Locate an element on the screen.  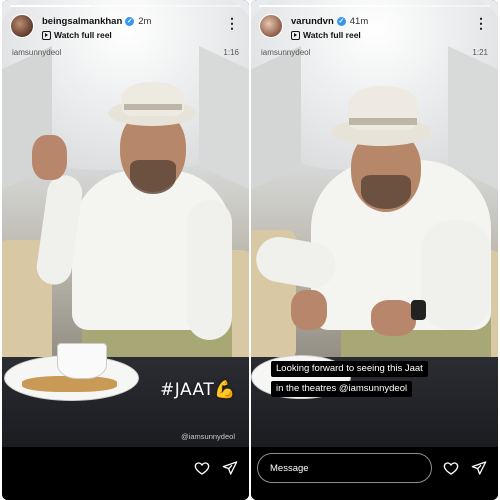
cup is located at coordinates (82, 361).